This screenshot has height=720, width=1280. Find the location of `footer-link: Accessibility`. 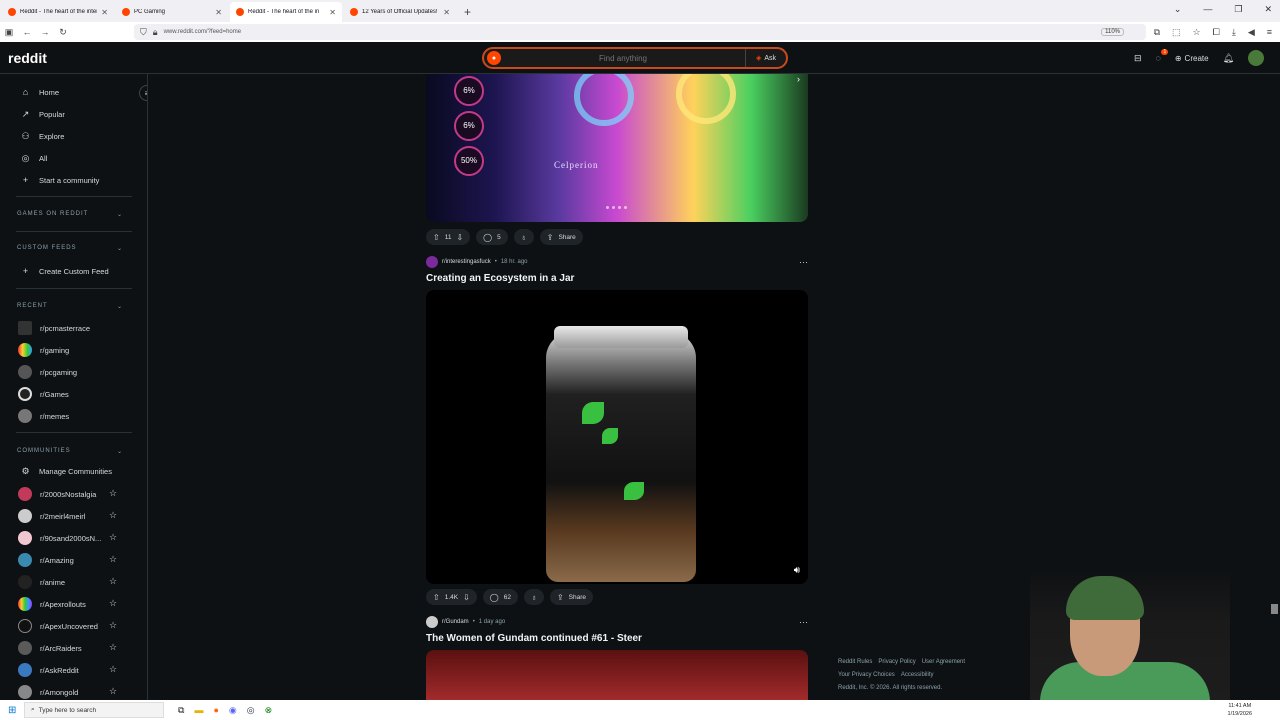

footer-link: Accessibility is located at coordinates (917, 675).